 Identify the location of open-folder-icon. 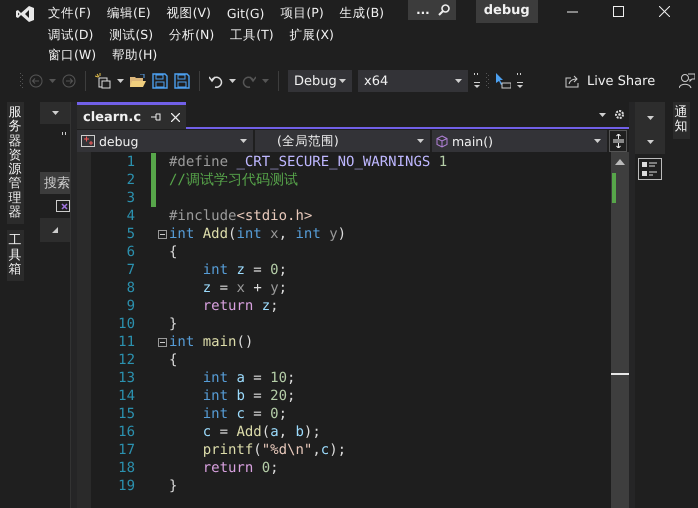
(138, 81).